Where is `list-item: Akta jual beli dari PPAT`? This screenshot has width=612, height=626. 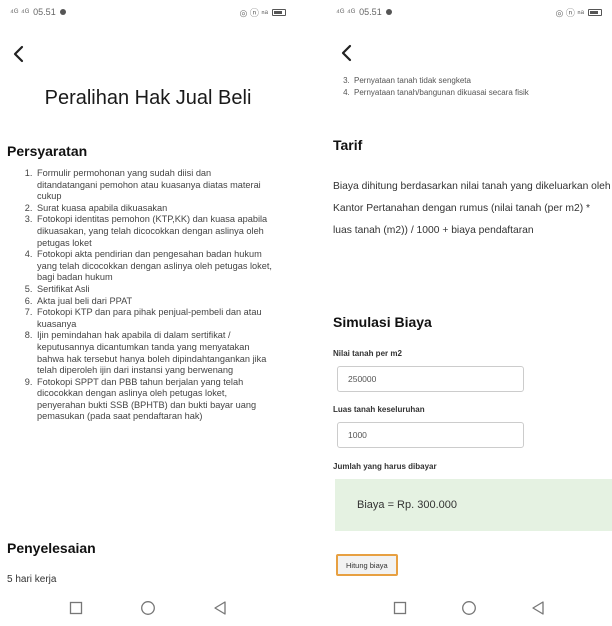
list-item: Akta jual beli dari PPAT is located at coordinates (153, 302).